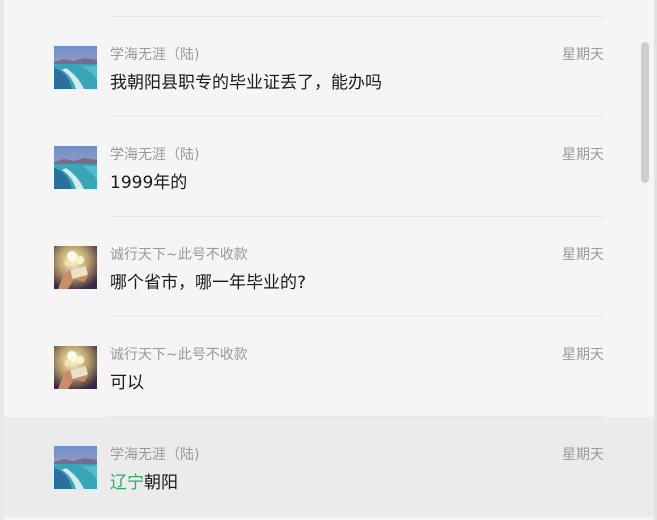  I want to click on message-text: 哪个省市，哪一年毕业的?, so click(208, 280).